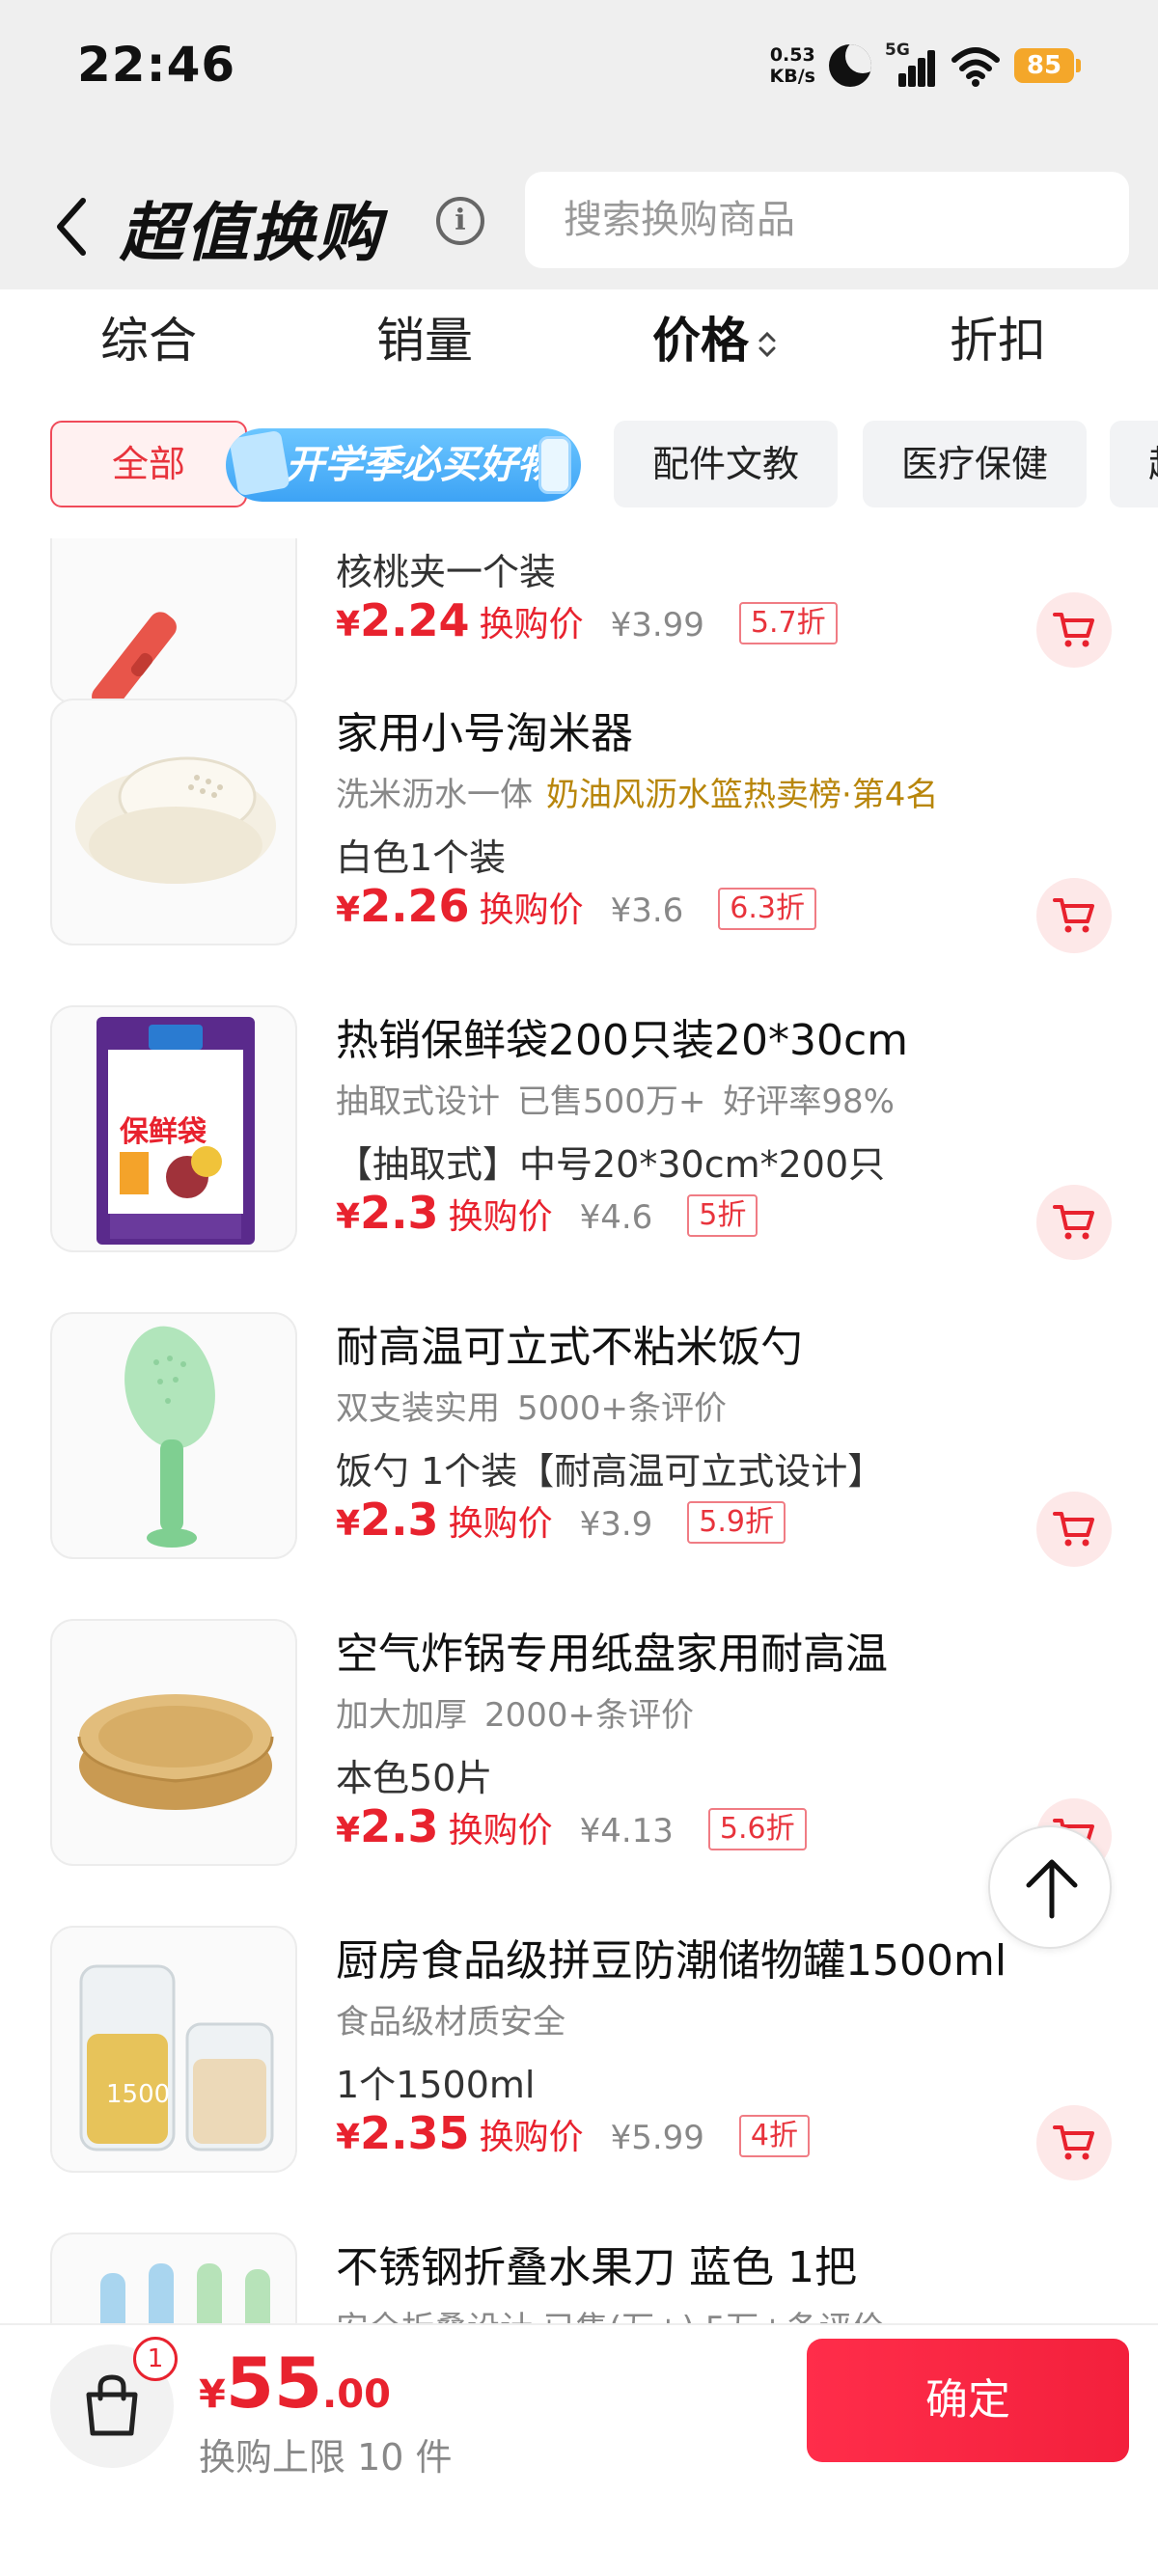 The image size is (1158, 2576). What do you see at coordinates (767, 344) in the screenshot?
I see `sort-arrows-icon` at bounding box center [767, 344].